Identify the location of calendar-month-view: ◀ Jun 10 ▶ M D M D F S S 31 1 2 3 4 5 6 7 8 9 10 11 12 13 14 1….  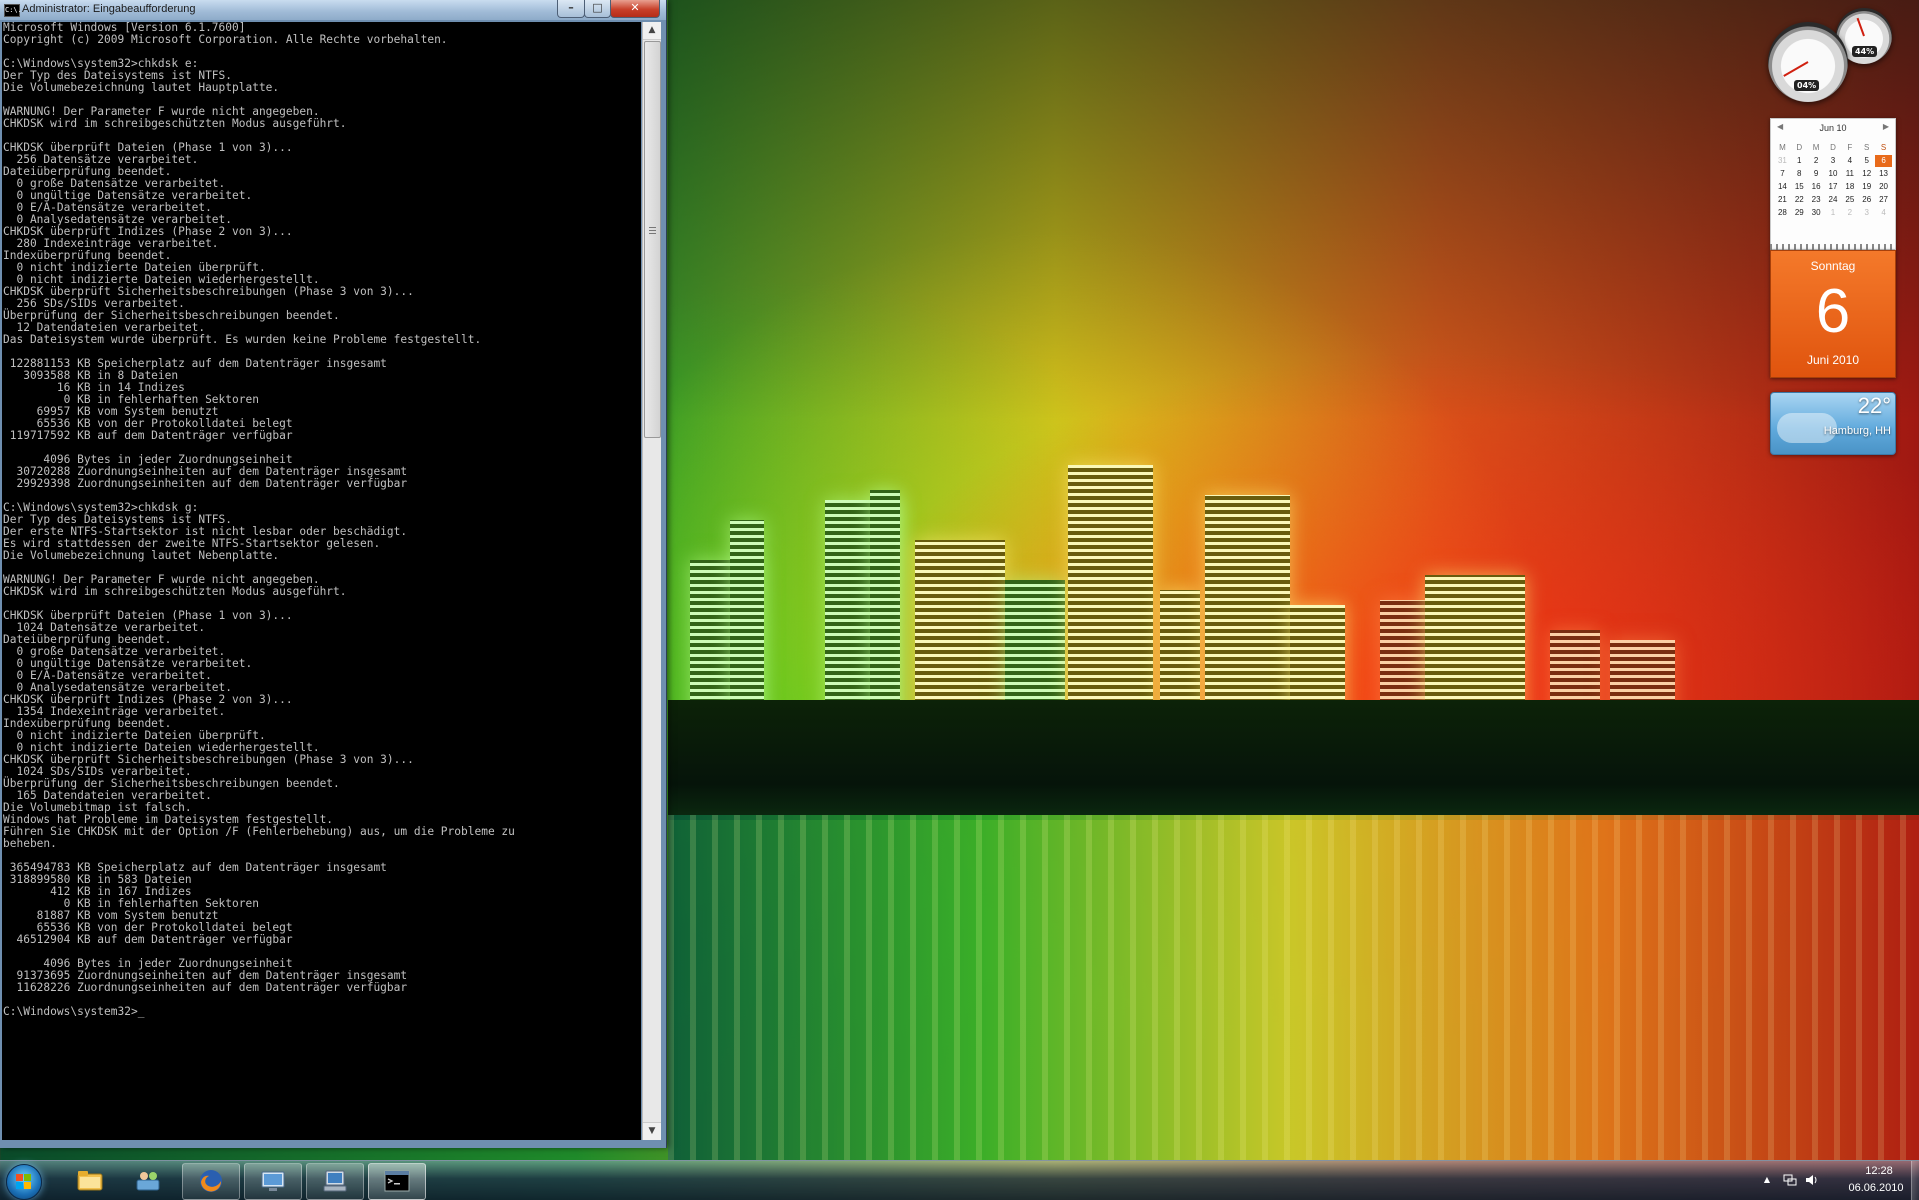
(1833, 184).